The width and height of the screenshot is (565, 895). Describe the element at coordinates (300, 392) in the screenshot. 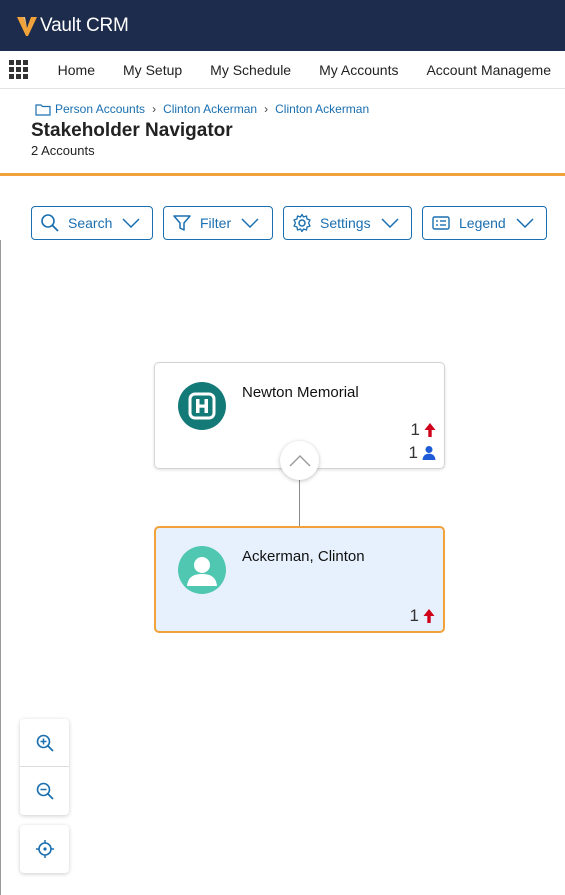

I see `node-name: Newton Memorial` at that location.